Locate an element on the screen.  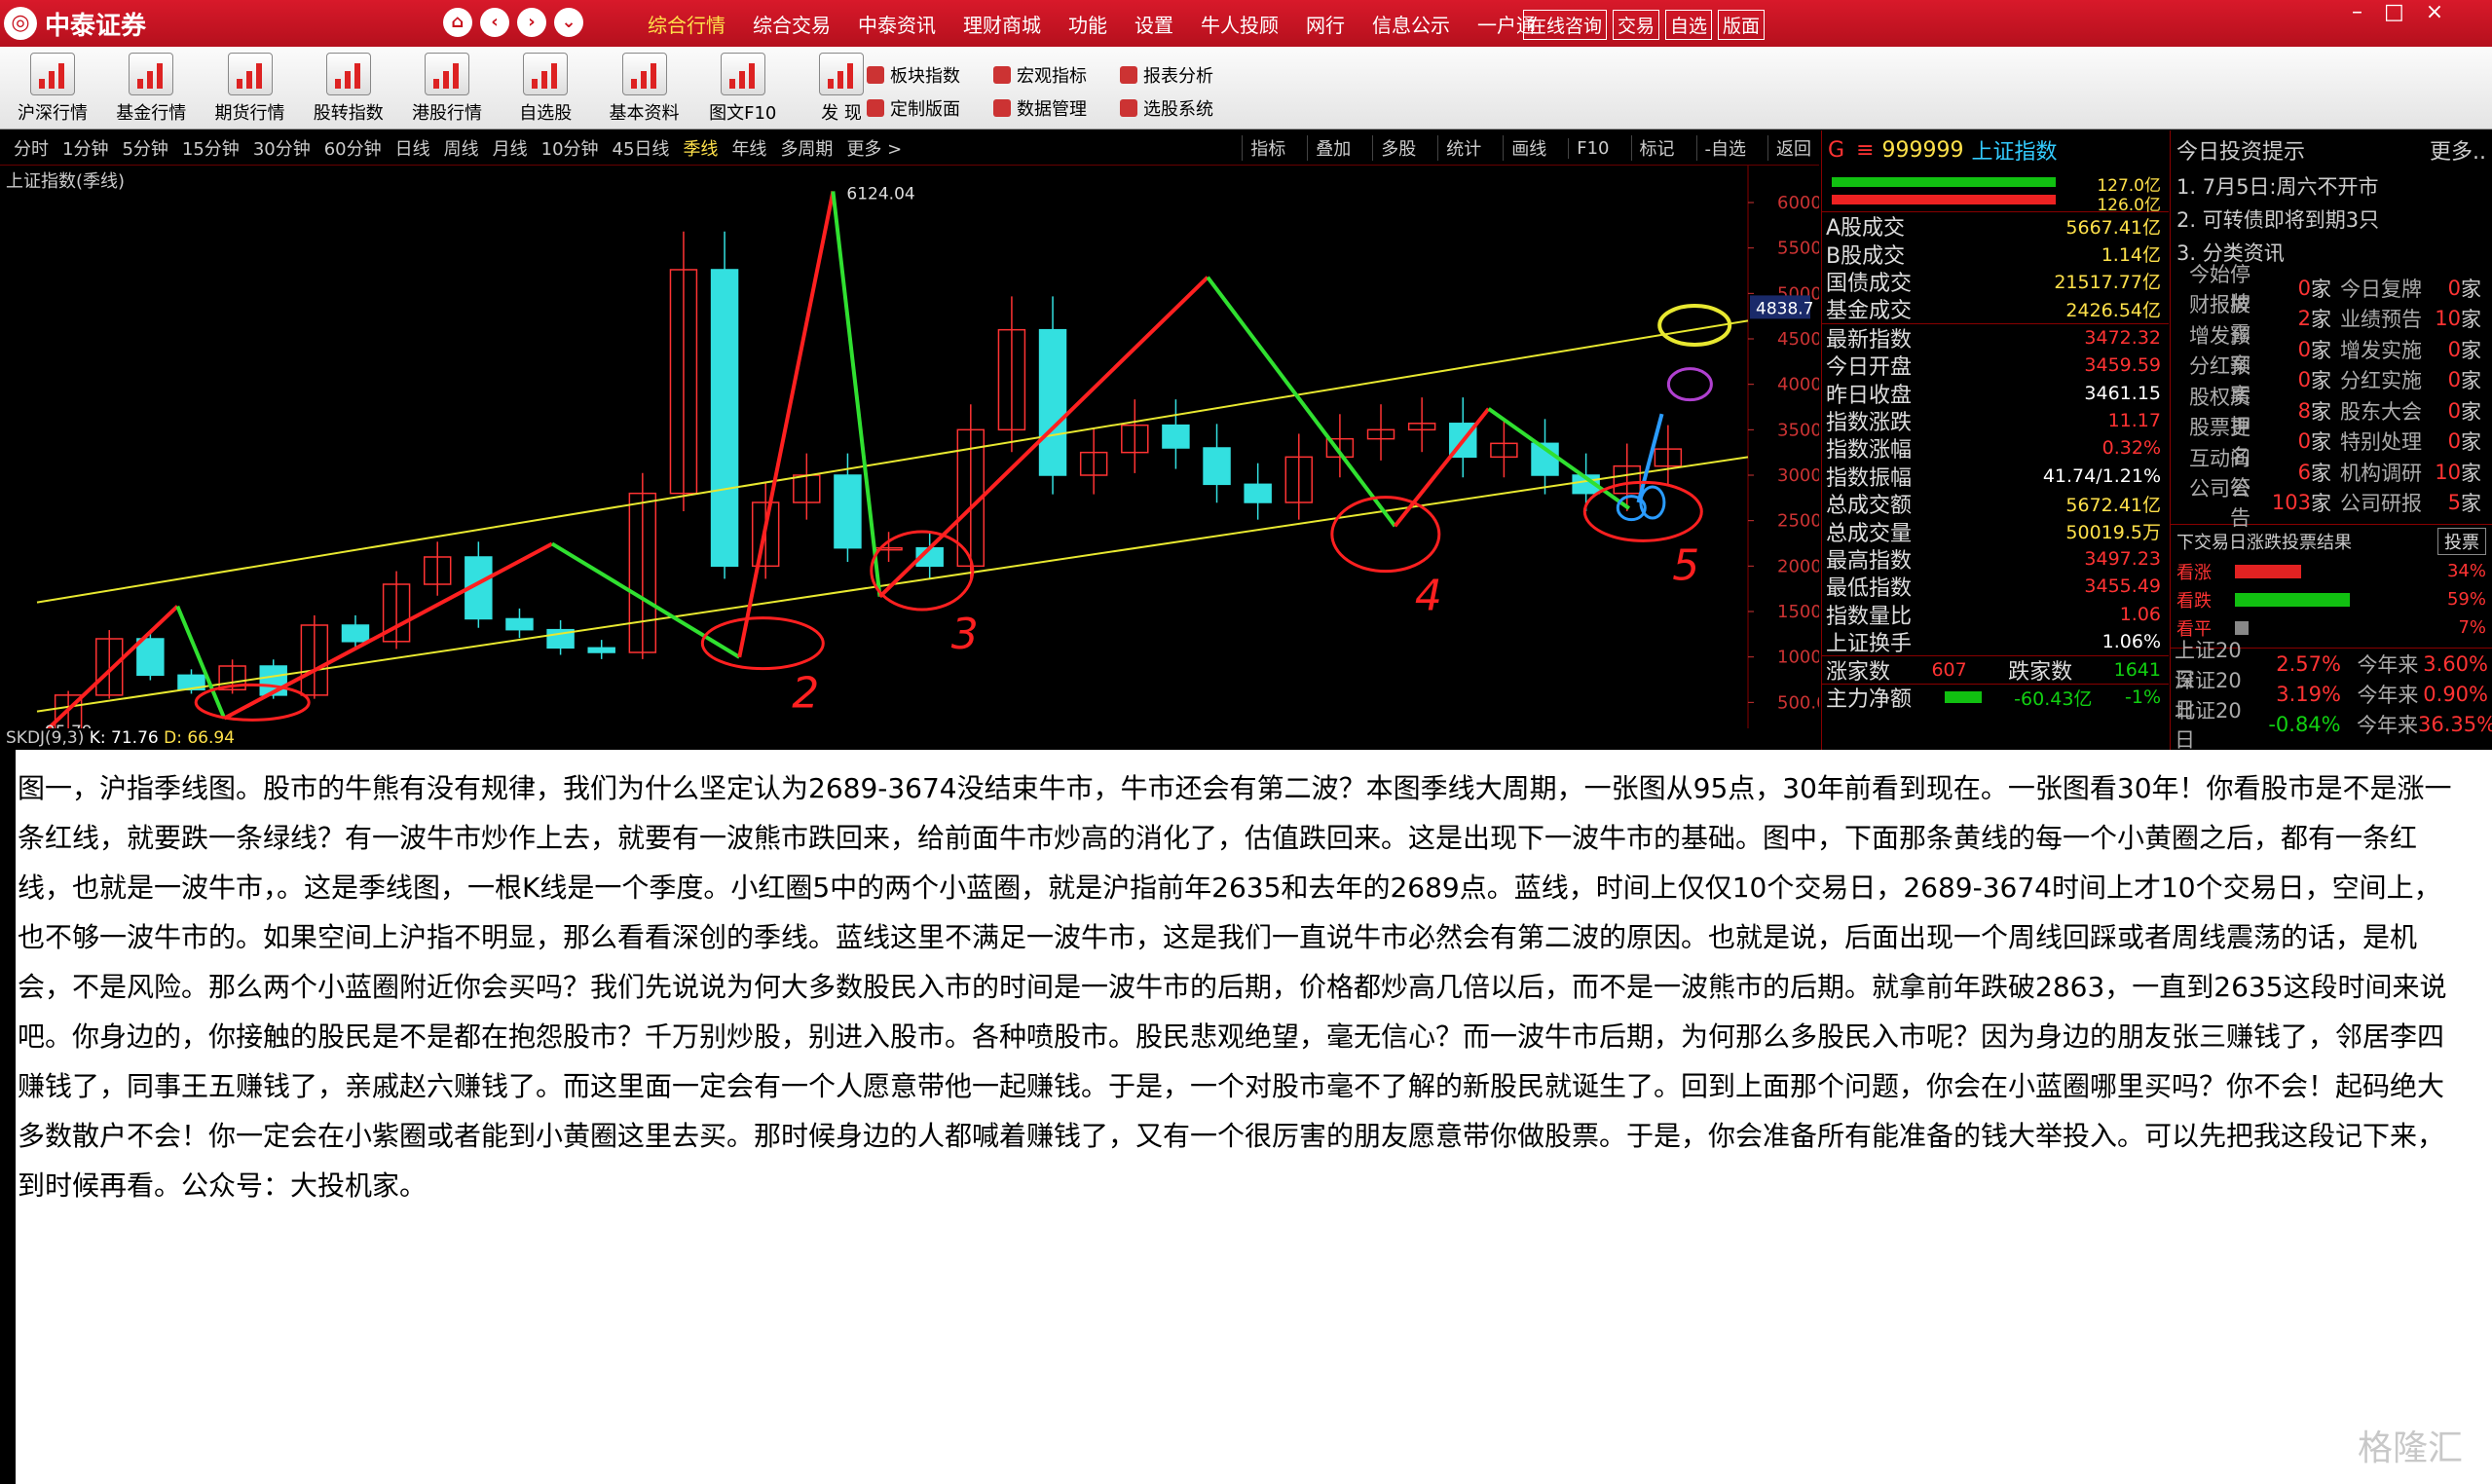
period-tab: 月线 is located at coordinates (511, 148).